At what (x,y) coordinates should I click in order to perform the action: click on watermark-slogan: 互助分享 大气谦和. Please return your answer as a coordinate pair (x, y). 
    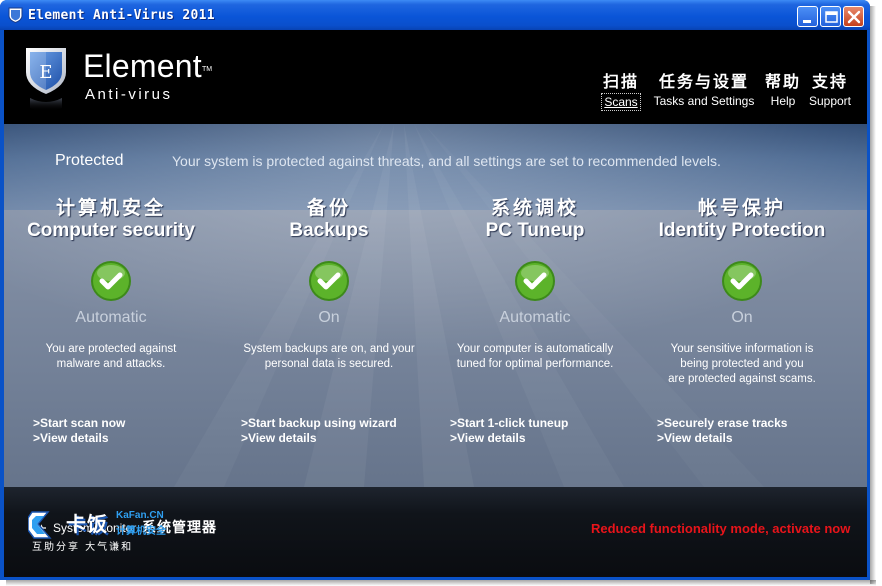
    Looking at the image, I should click on (83, 547).